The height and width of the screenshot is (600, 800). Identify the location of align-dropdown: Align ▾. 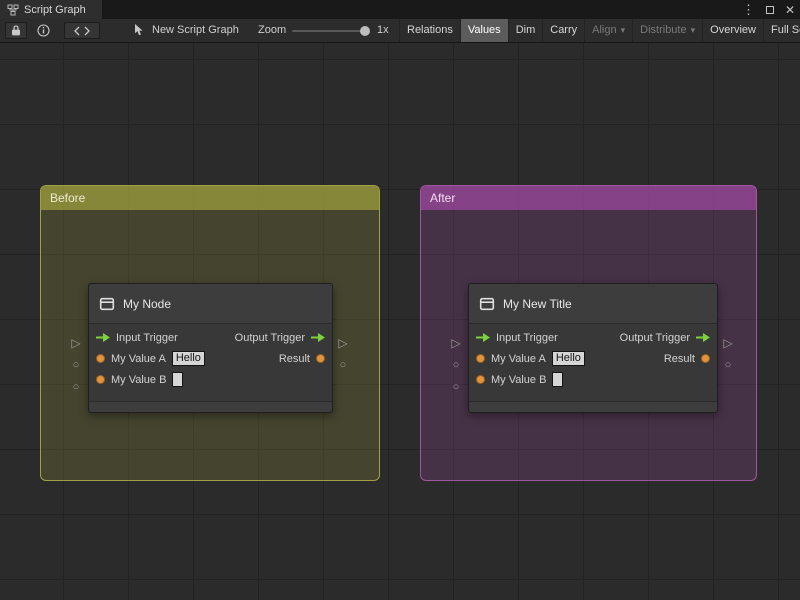
(608, 30).